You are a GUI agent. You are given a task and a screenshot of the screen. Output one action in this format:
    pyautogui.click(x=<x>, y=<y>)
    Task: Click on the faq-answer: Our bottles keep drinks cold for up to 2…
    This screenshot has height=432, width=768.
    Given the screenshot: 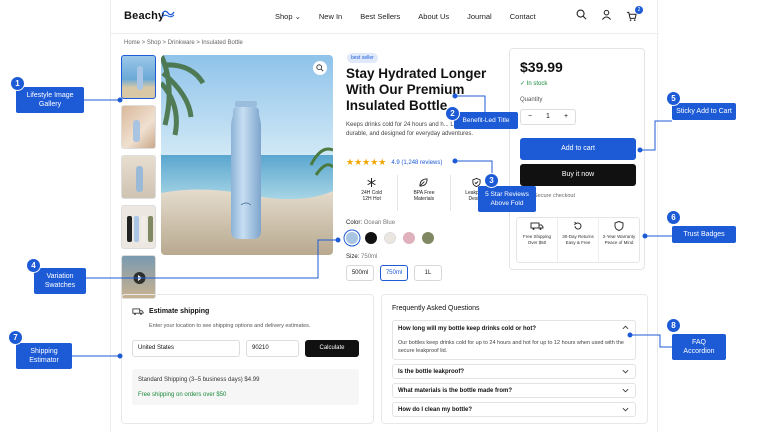 What is the action you would take?
    pyautogui.click(x=511, y=347)
    